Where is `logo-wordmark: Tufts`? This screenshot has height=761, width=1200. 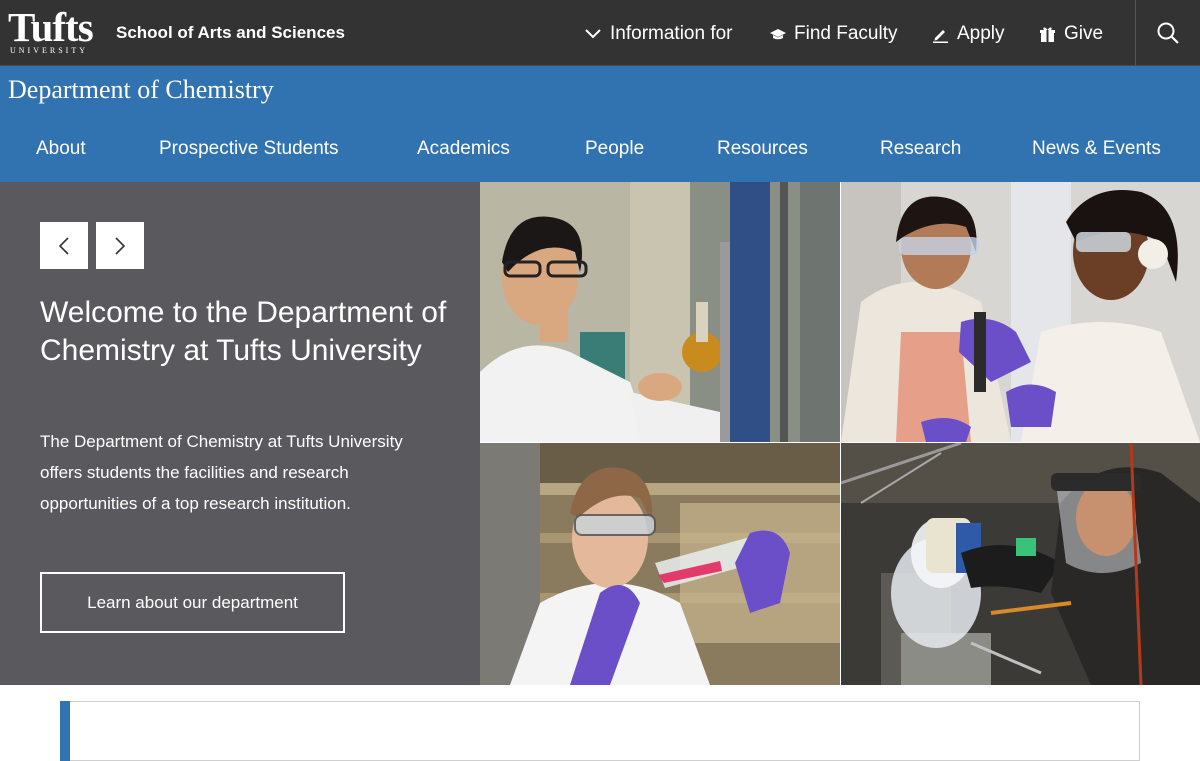
logo-wordmark: Tufts is located at coordinates (51, 27).